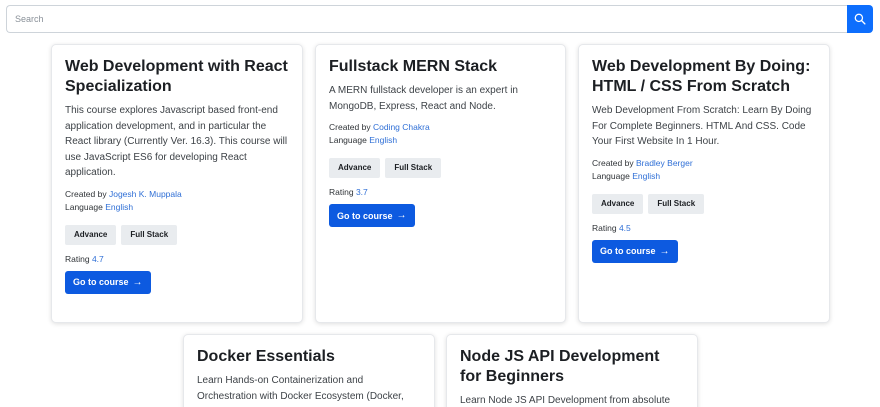 The height and width of the screenshot is (407, 880). What do you see at coordinates (441, 192) in the screenshot?
I see `course-rating: Rating 3.7` at bounding box center [441, 192].